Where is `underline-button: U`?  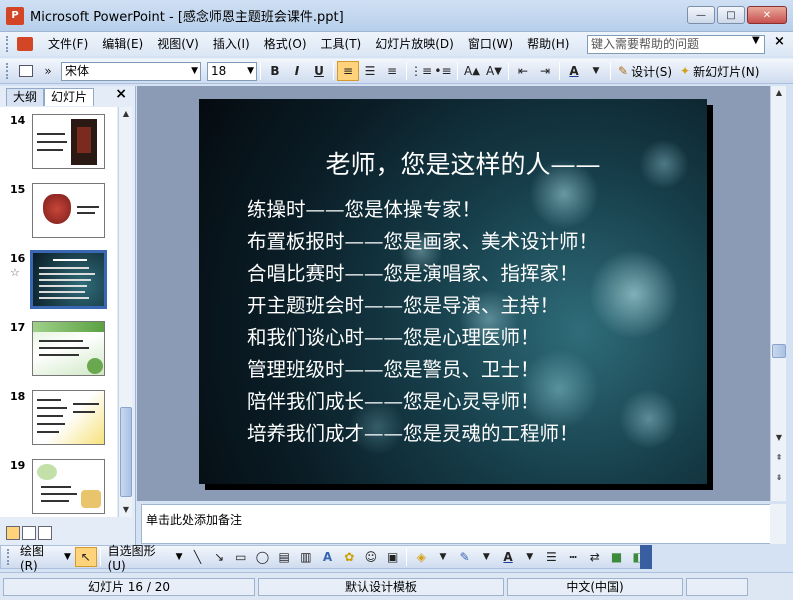 underline-button: U is located at coordinates (319, 71).